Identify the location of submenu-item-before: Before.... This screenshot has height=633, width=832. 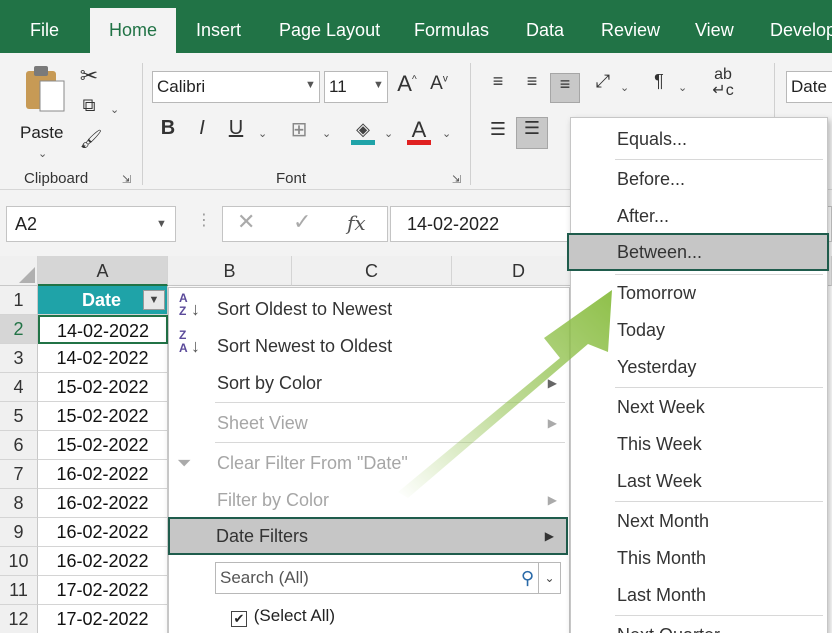
(699, 179).